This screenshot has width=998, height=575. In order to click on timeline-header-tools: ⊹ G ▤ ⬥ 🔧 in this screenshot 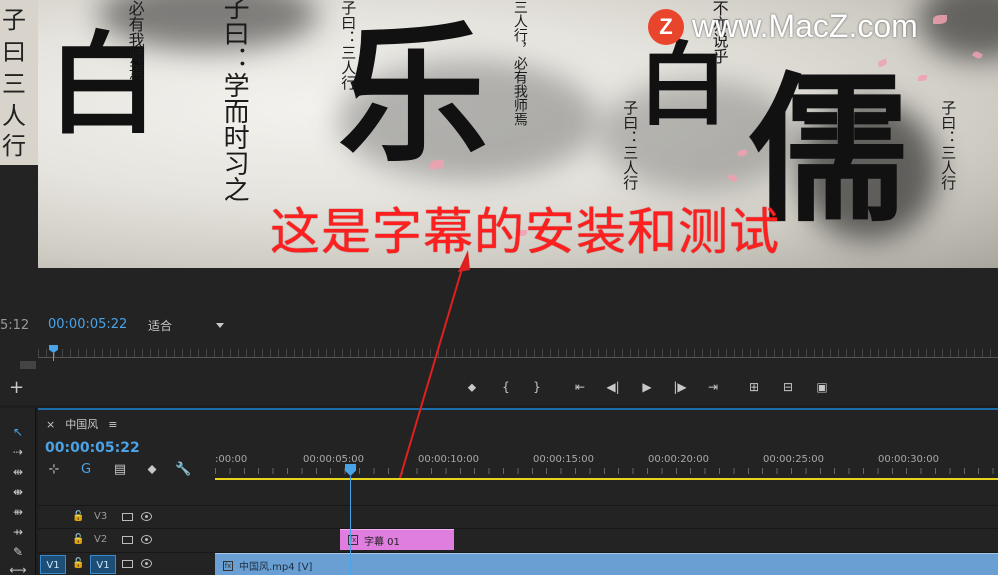, I will do `click(126, 473)`.